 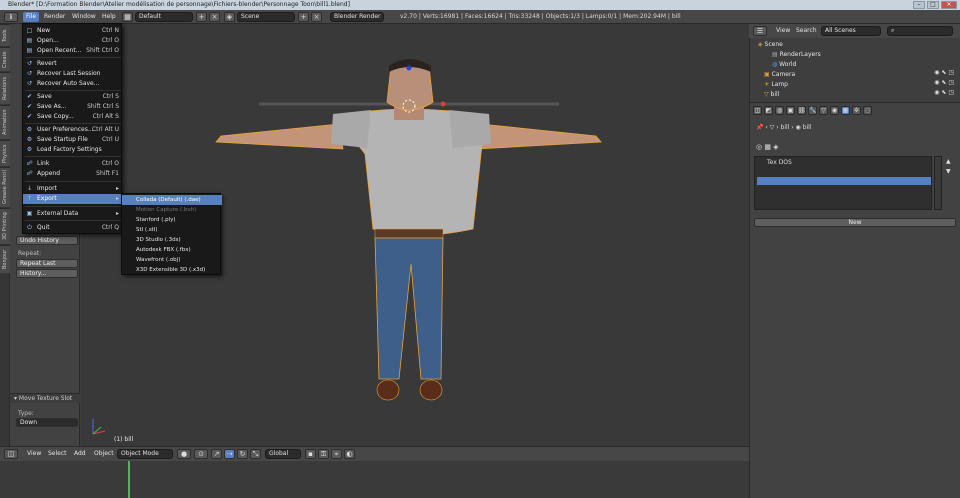 What do you see at coordinates (34, 454) in the screenshot?
I see `menu-view: View` at bounding box center [34, 454].